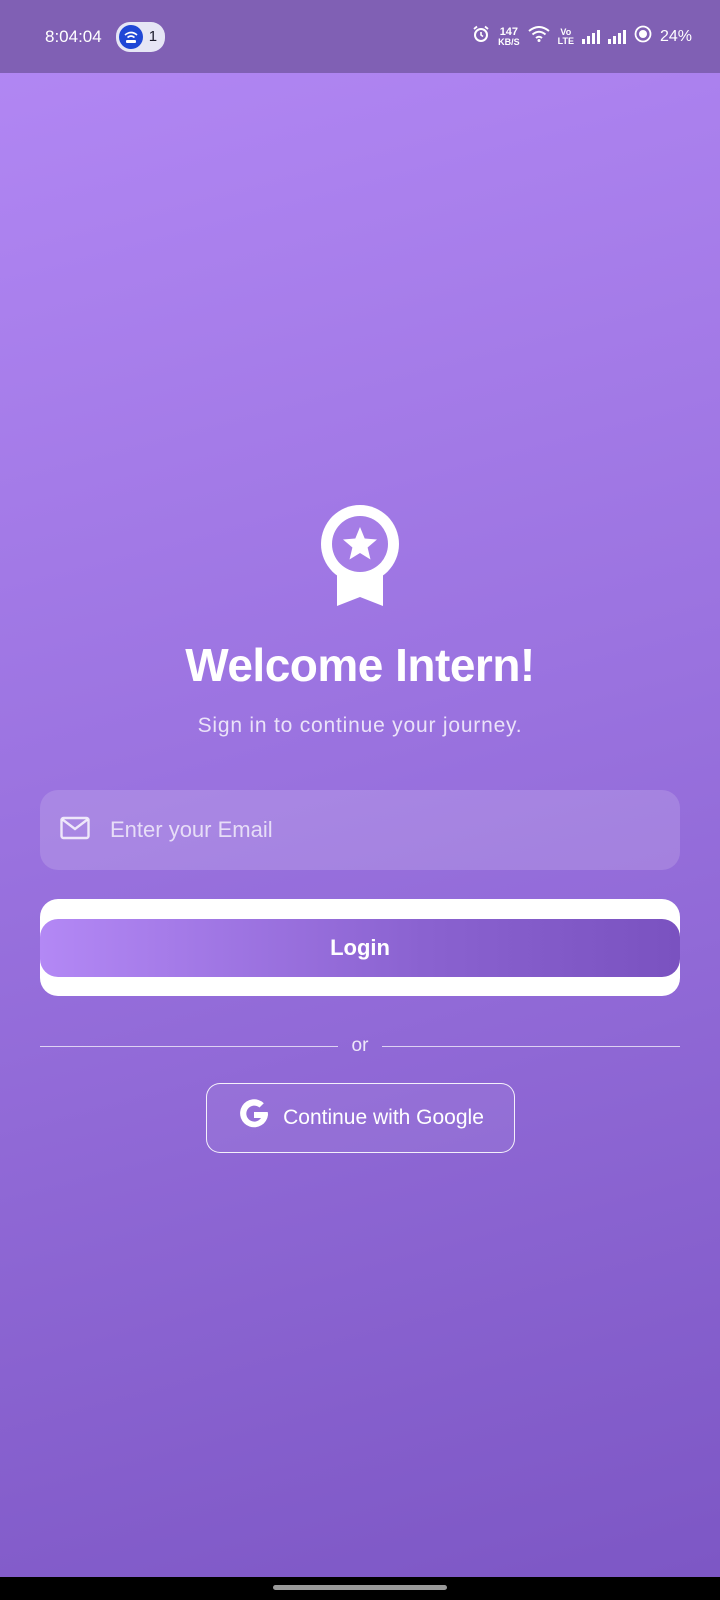 The width and height of the screenshot is (720, 1600). I want to click on google-signin-button: Continue with Google, so click(360, 1118).